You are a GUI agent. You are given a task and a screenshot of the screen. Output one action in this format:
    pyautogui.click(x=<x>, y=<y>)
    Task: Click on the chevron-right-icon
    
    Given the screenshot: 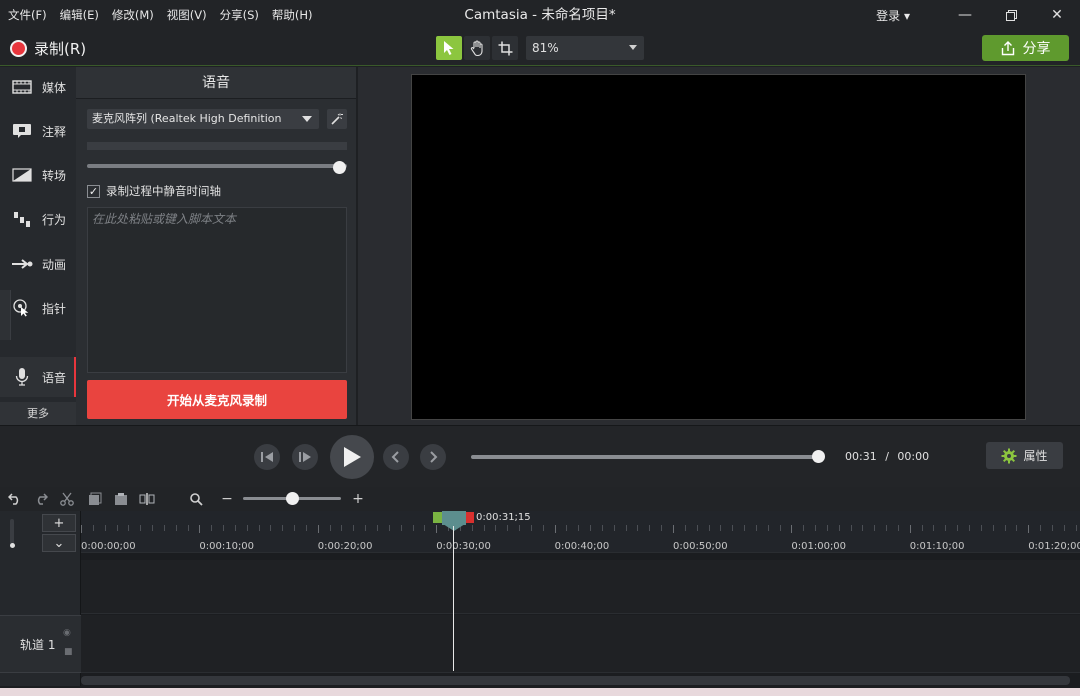 What is the action you would take?
    pyautogui.click(x=434, y=457)
    